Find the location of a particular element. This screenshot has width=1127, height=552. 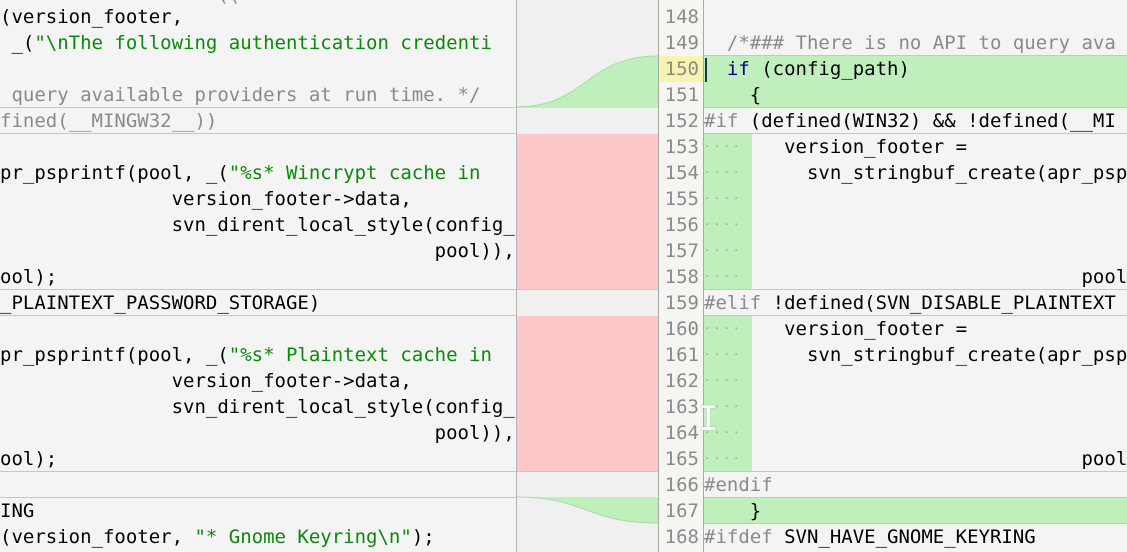

code-line: /*### There is no API to query ava is located at coordinates (915, 43).